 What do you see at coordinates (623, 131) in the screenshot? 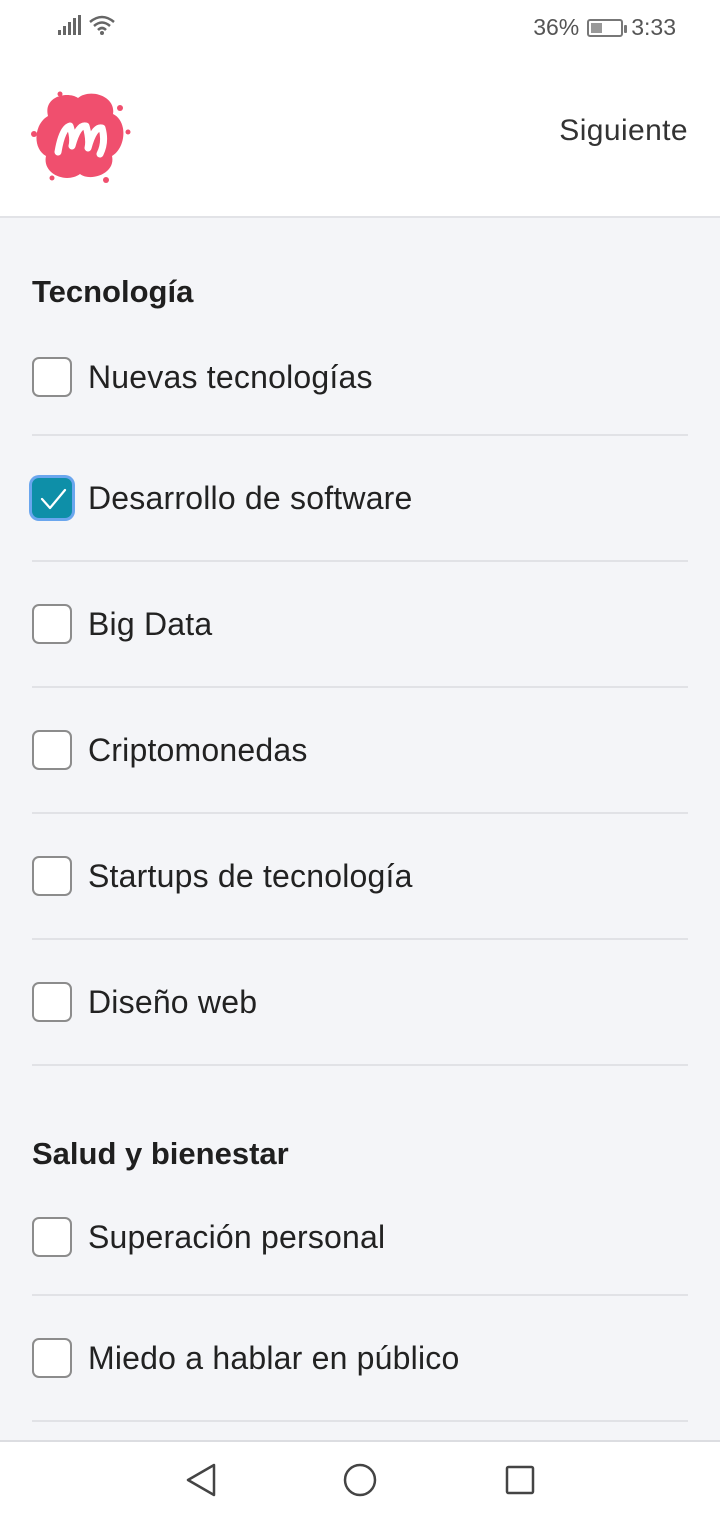
I see `next-button: Siguiente` at bounding box center [623, 131].